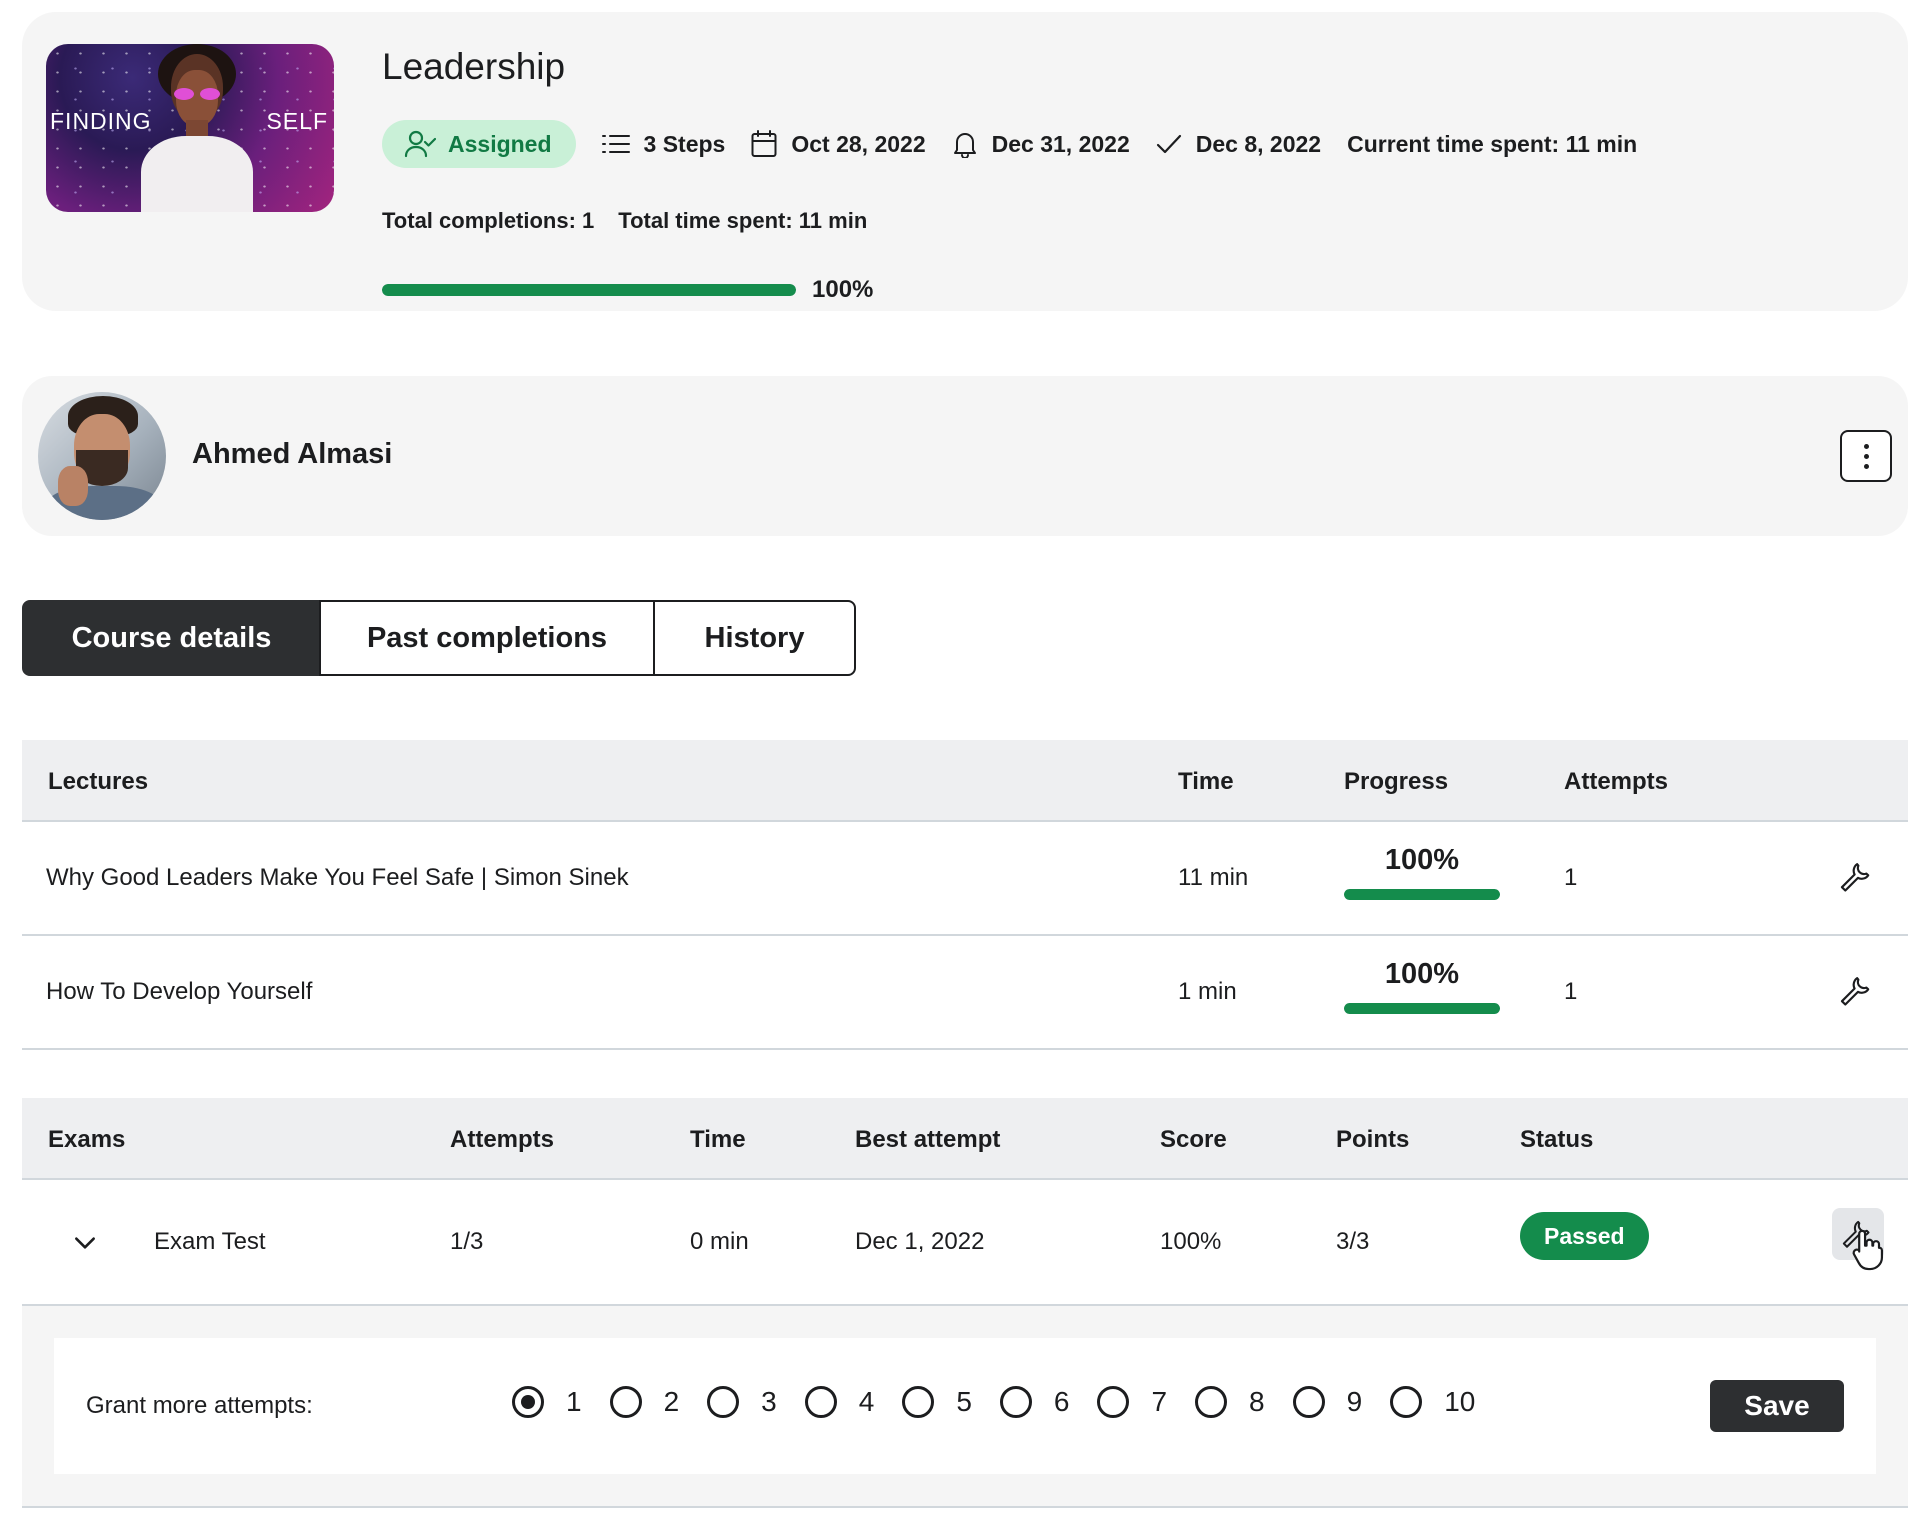  I want to click on status-badge: Assigned, so click(479, 144).